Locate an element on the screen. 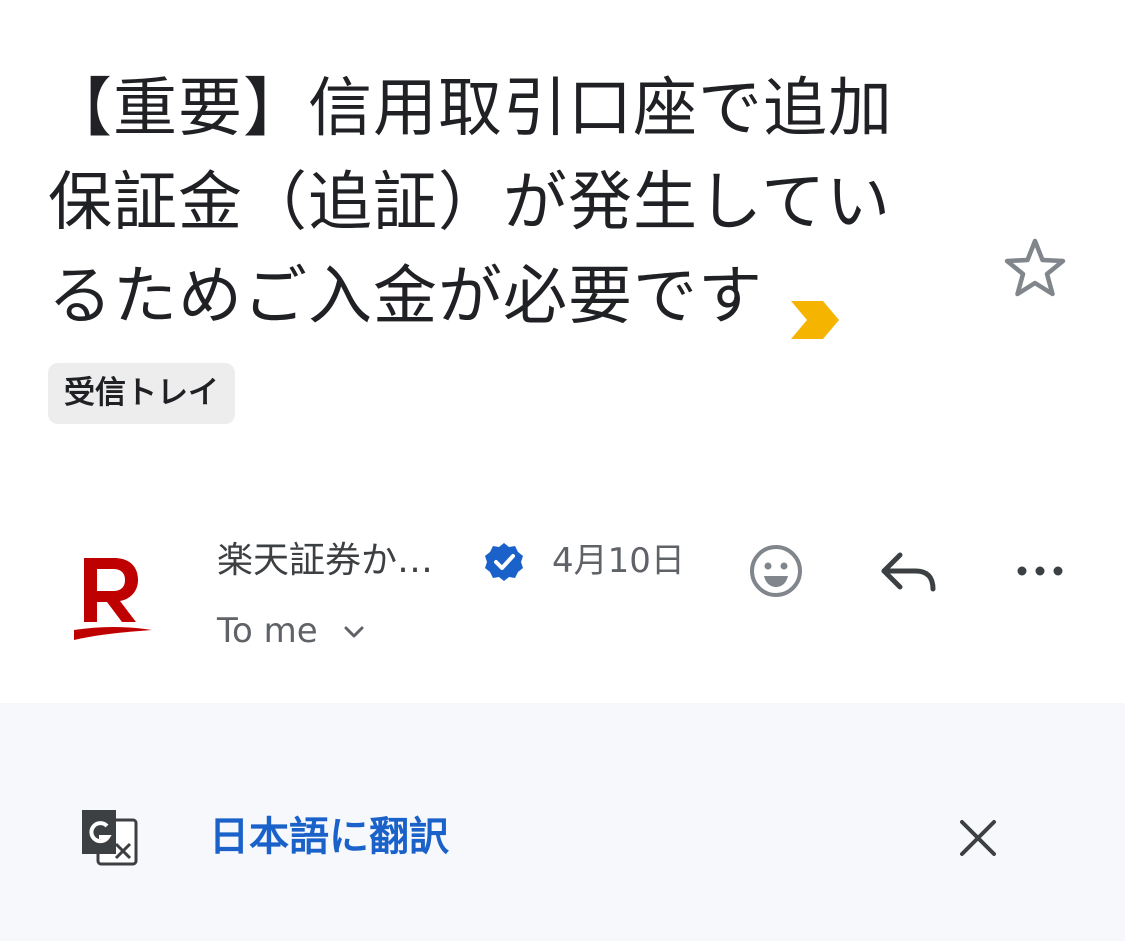 This screenshot has height=941, width=1125. google-translate-icon is located at coordinates (109, 837).